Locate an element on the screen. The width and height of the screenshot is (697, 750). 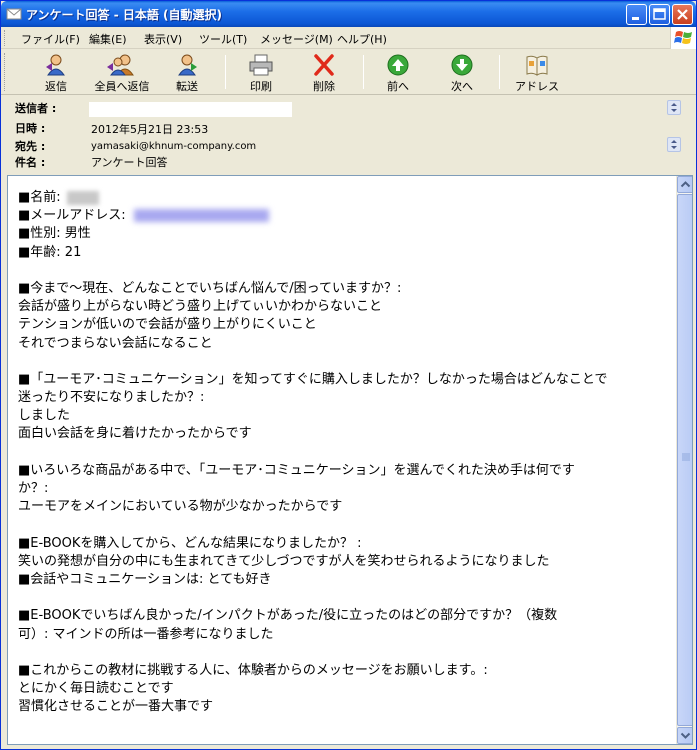
body-line-email: ■メールアドレス: is located at coordinates (343, 216).